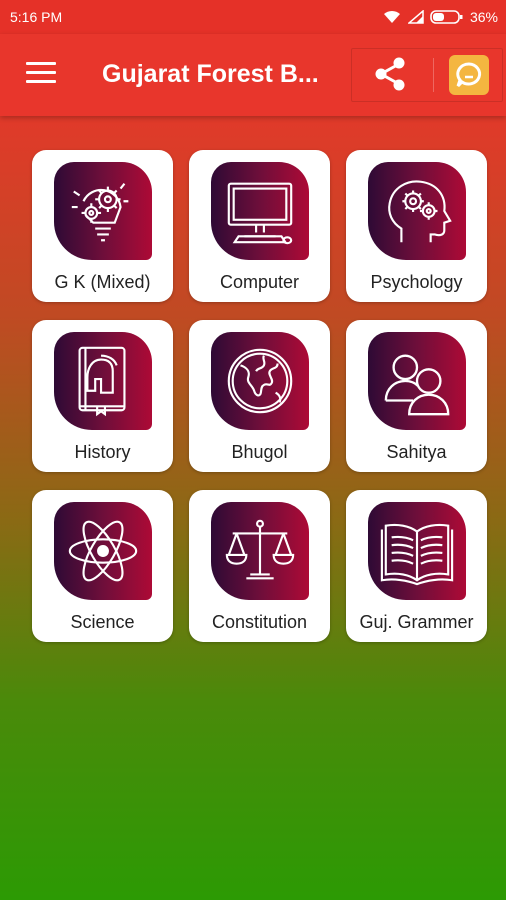 The image size is (506, 900). I want to click on category-tile-science: Science, so click(102, 566).